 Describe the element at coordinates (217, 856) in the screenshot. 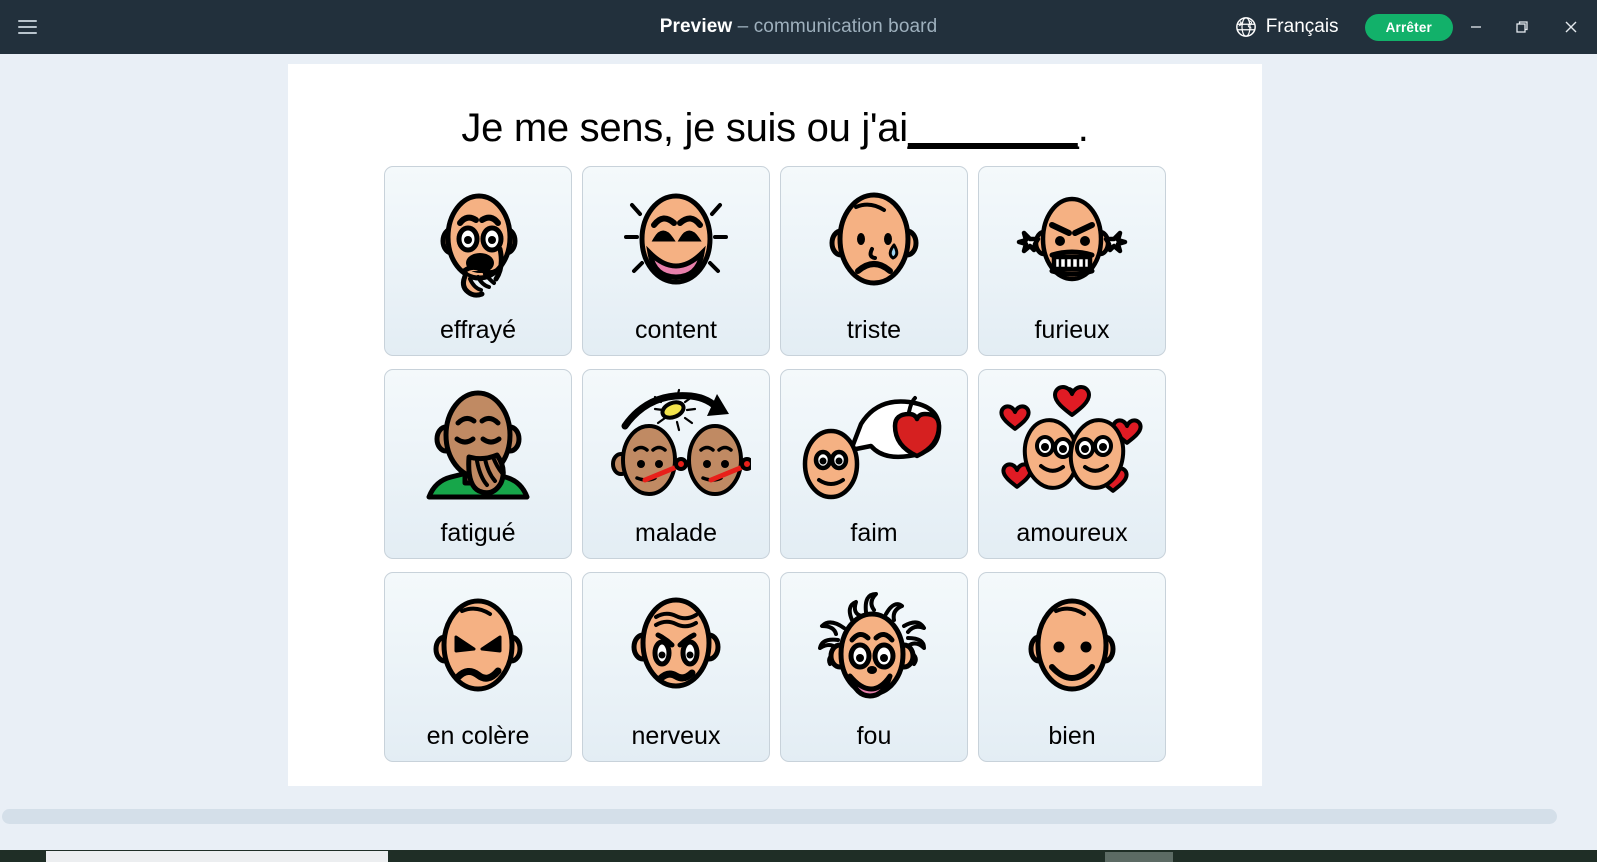

I see `taskbar-window-item` at that location.